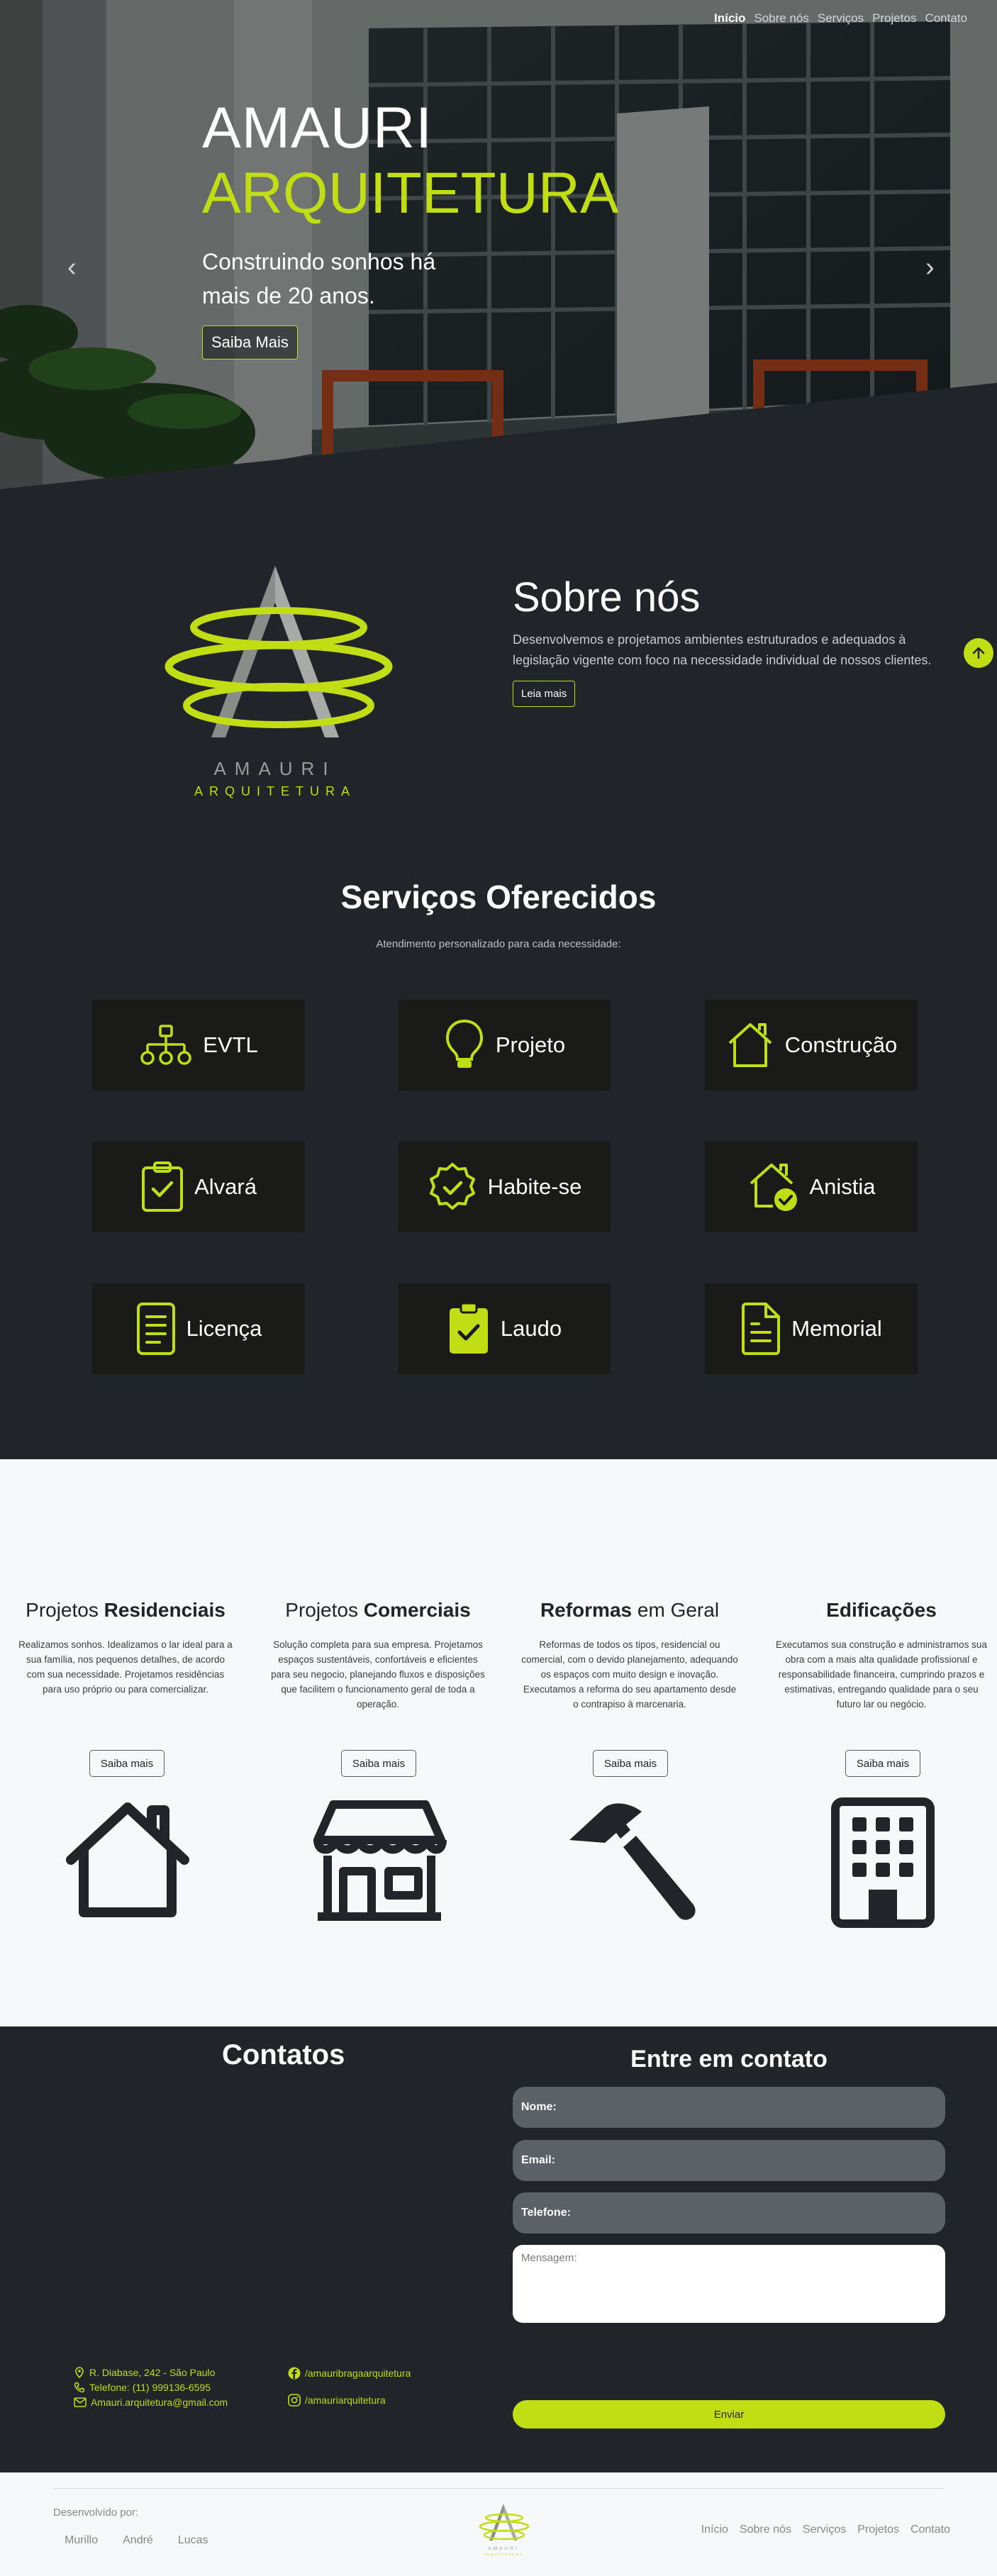 The width and height of the screenshot is (997, 2576). Describe the element at coordinates (498, 897) in the screenshot. I see `services-title: Serviços Oferecidos` at that location.